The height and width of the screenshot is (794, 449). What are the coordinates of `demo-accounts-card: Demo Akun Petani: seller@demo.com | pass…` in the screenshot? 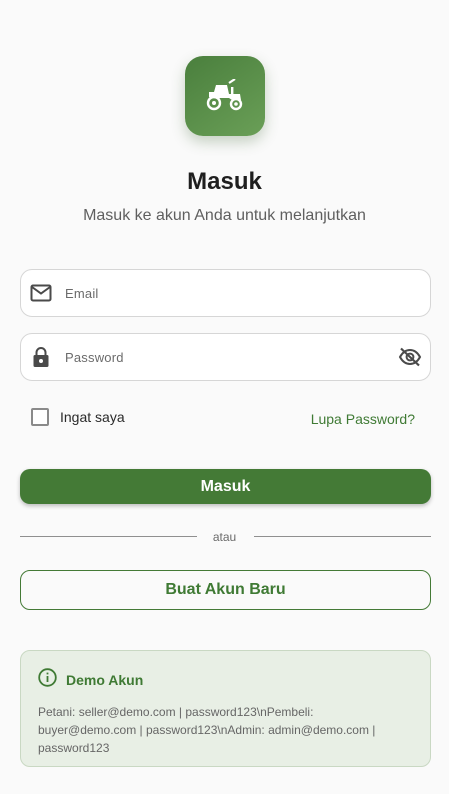 It's located at (225, 708).